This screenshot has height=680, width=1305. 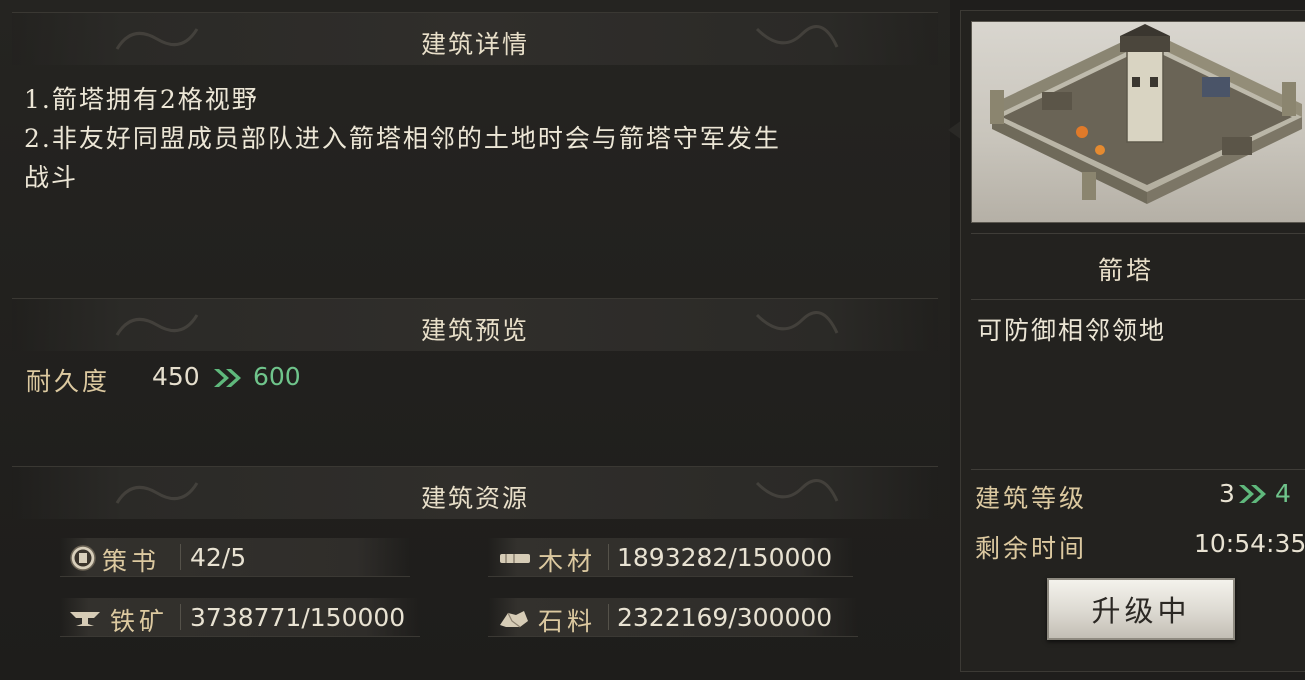 I want to click on upgrade-button: 升级中, so click(x=1141, y=609).